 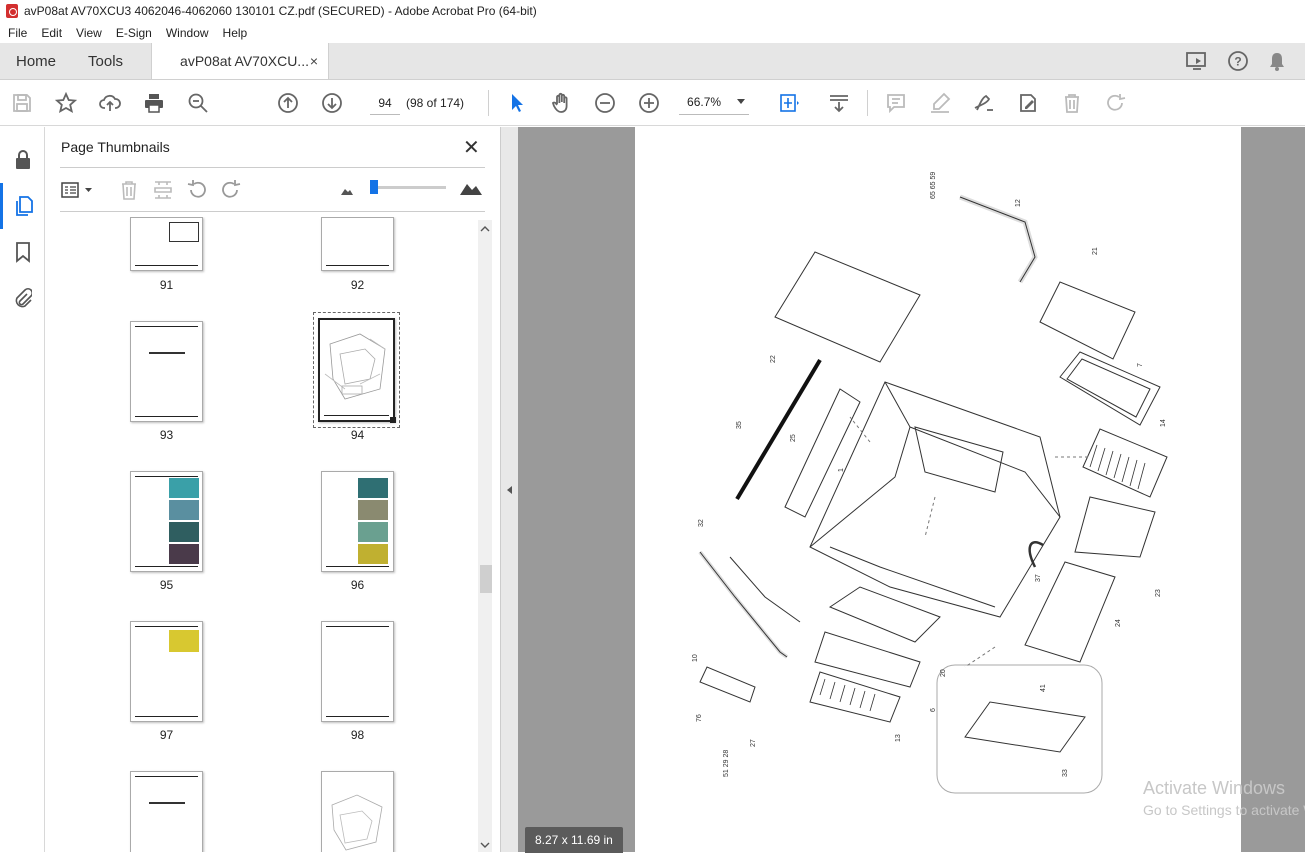 What do you see at coordinates (793, 438) in the screenshot?
I see `svg-text: 25` at bounding box center [793, 438].